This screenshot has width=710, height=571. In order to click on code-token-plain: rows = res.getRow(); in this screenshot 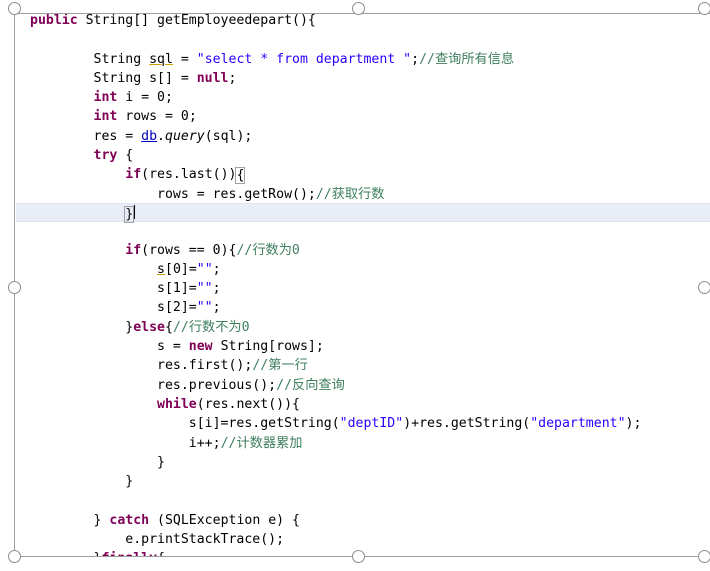, I will do `click(173, 194)`.